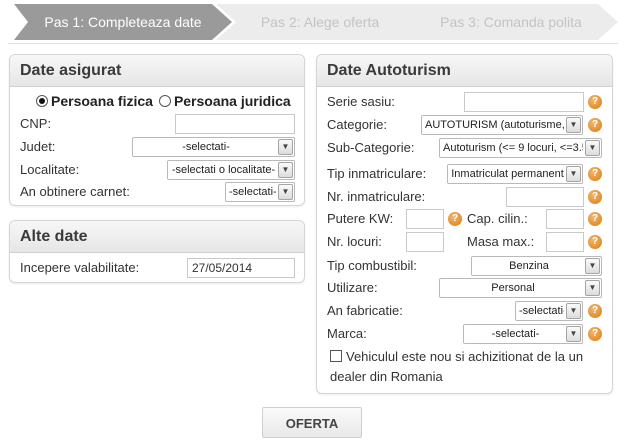 Image resolution: width=633 pixels, height=444 pixels. What do you see at coordinates (157, 268) in the screenshot?
I see `row-valabilitate: Incepere valabilitate:` at bounding box center [157, 268].